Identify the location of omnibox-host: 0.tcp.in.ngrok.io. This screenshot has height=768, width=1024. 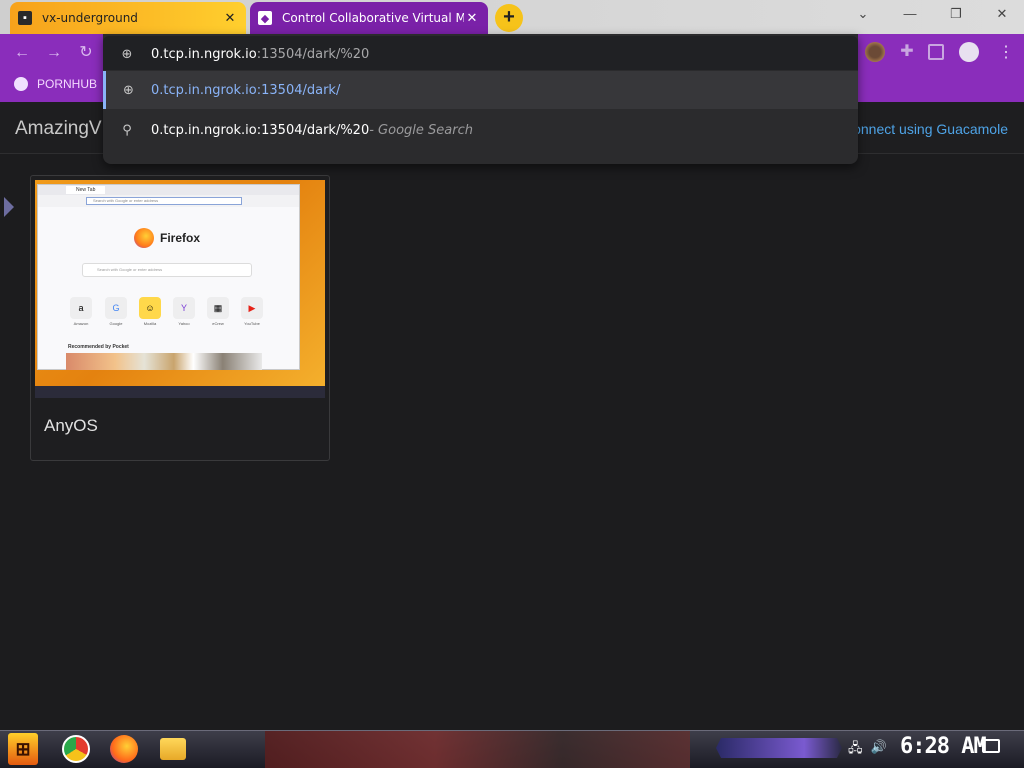
(204, 54).